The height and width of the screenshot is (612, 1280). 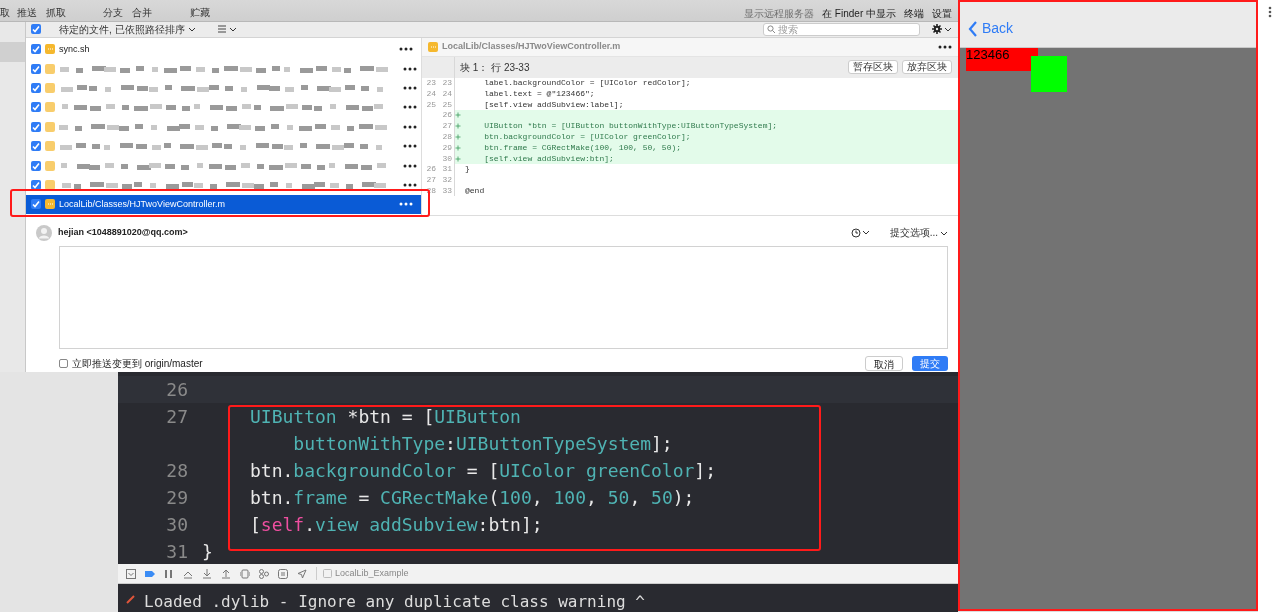 I want to click on memory-graph-icon, so click(x=264, y=573).